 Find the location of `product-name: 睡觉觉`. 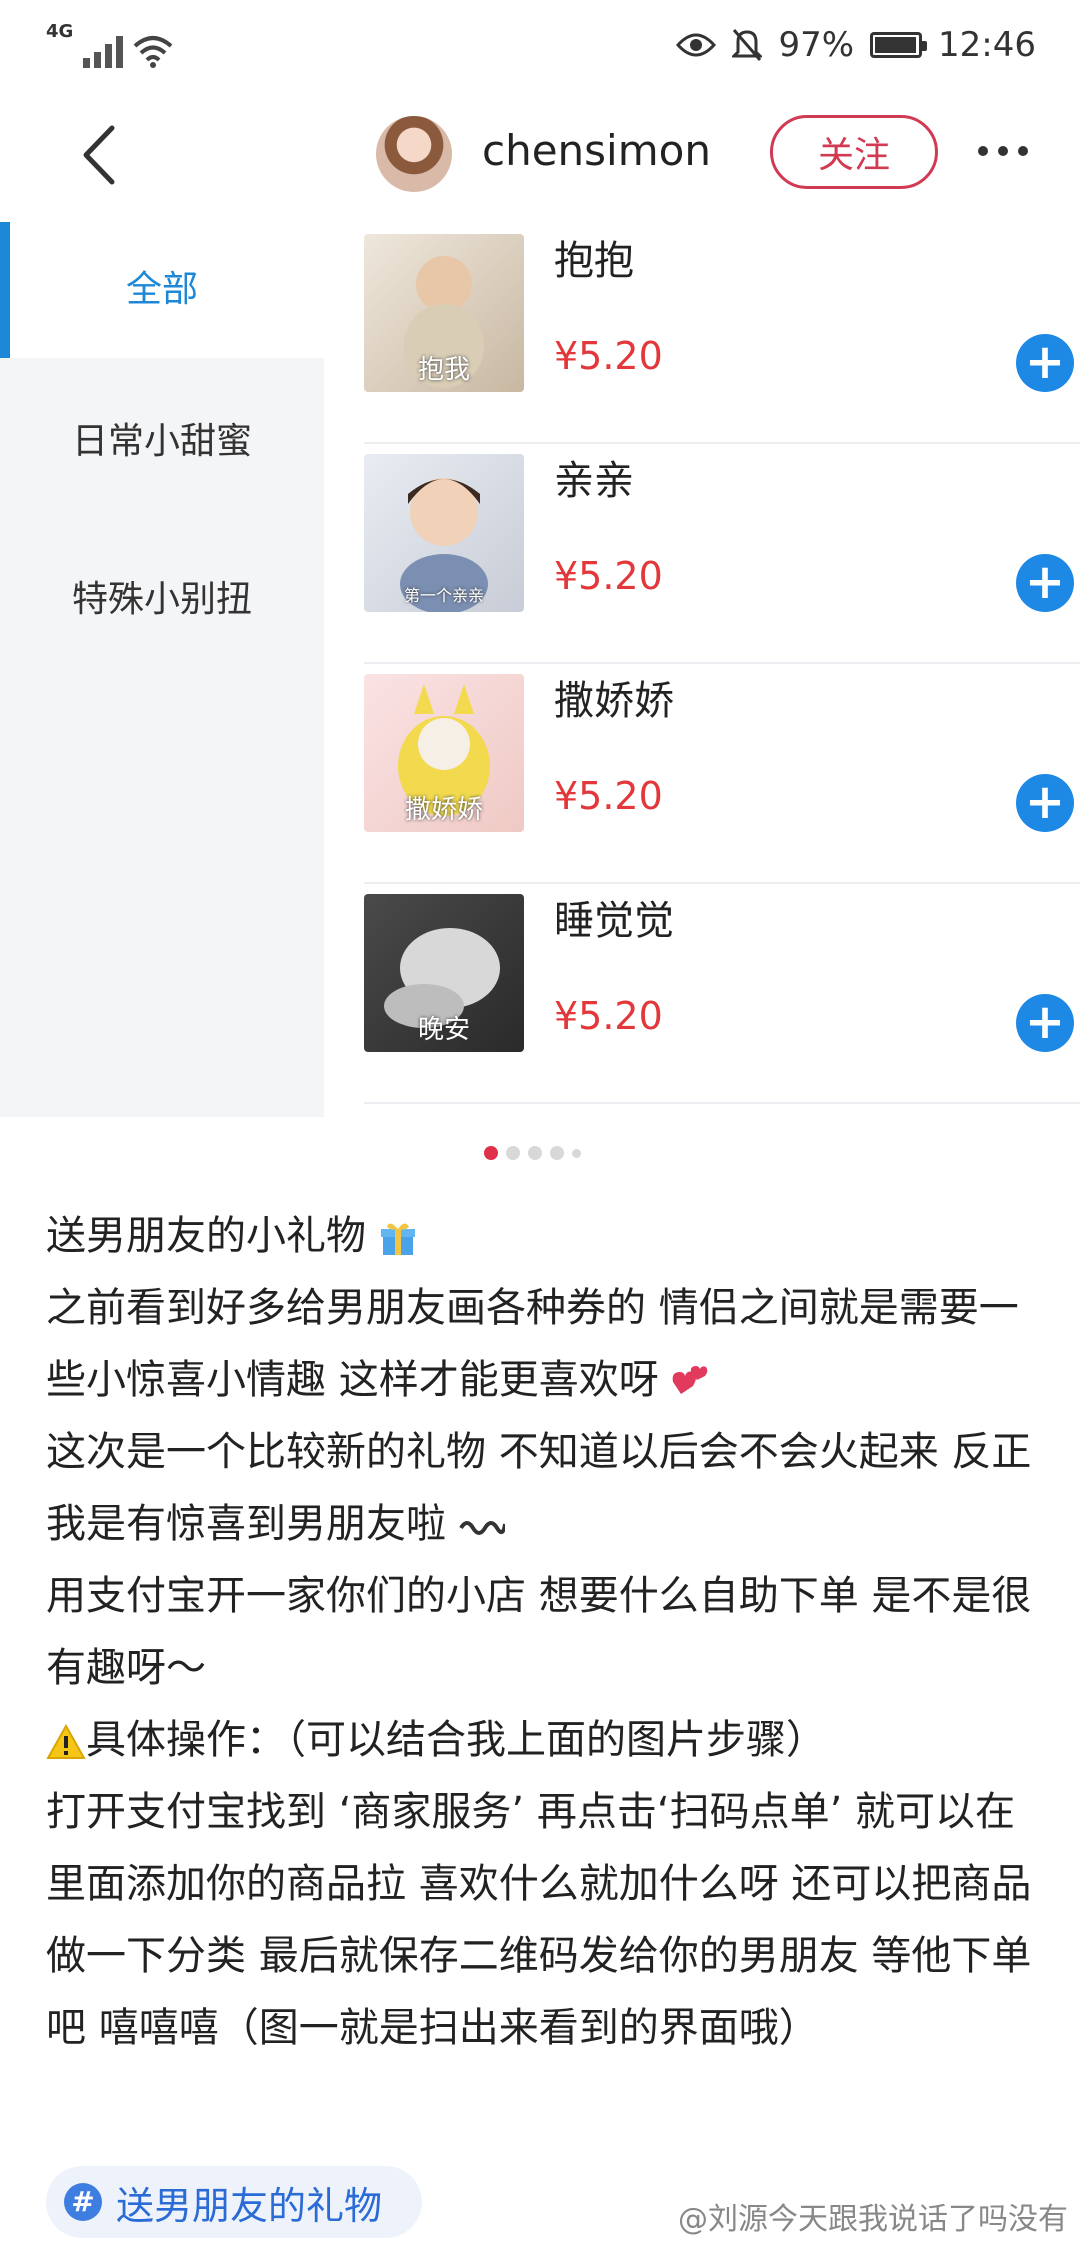

product-name: 睡觉觉 is located at coordinates (614, 921).